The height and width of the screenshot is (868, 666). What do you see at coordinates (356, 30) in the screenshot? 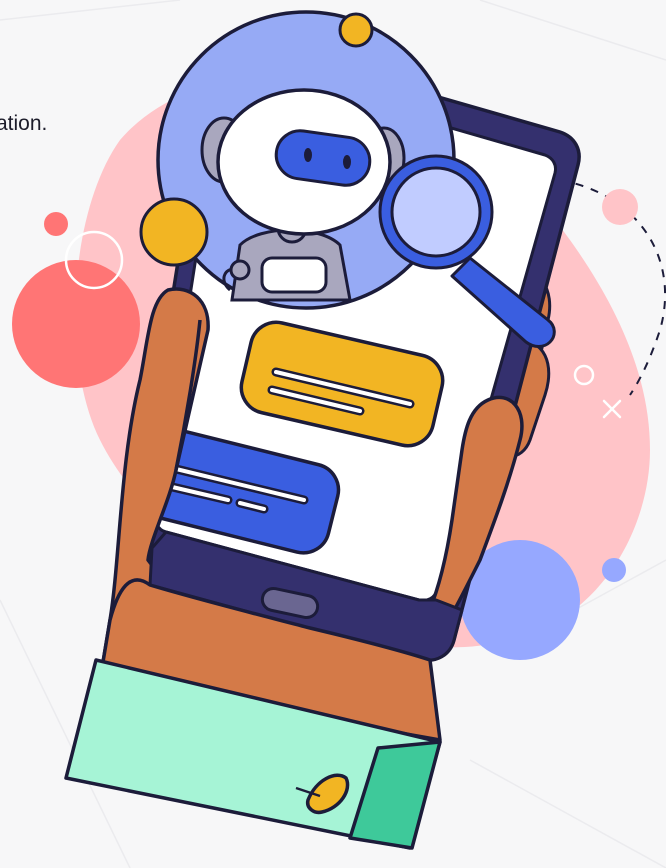
I see `yellow-dot-top` at bounding box center [356, 30].